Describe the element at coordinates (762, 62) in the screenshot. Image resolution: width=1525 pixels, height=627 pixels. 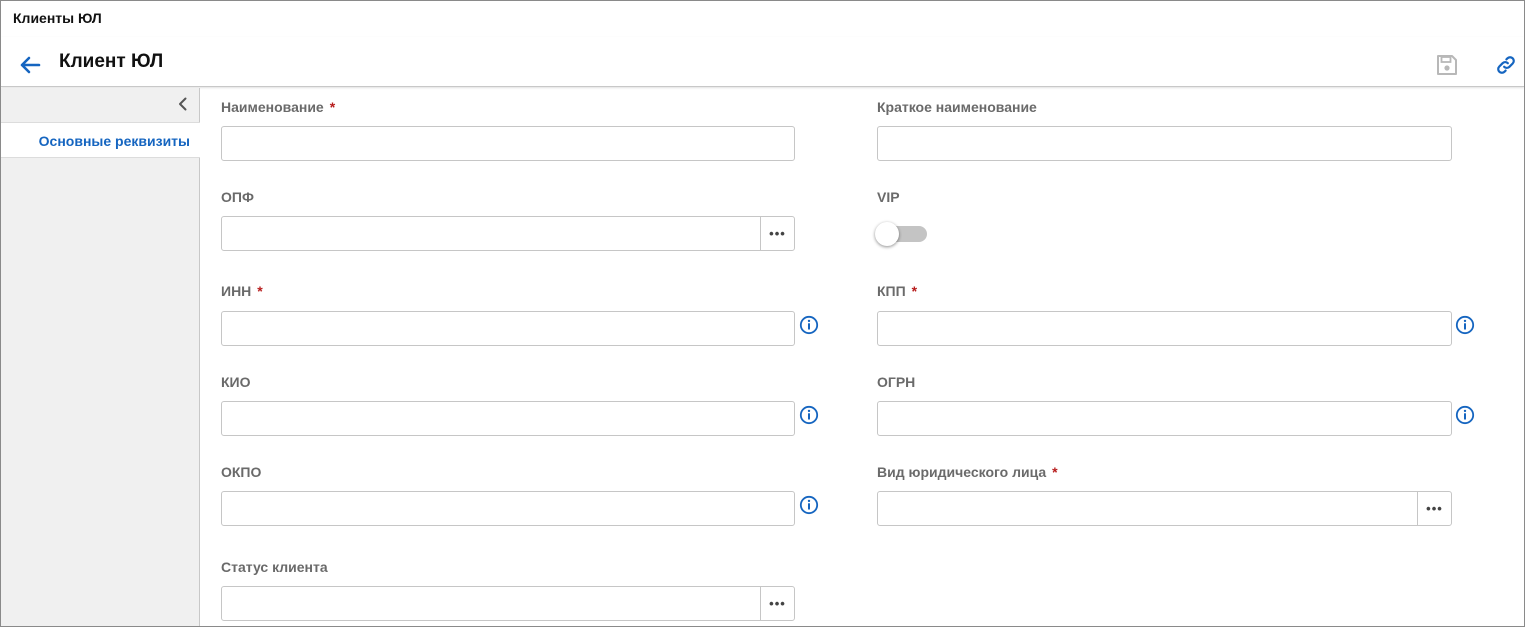
I see `page-header: Клиент ЮЛ` at that location.